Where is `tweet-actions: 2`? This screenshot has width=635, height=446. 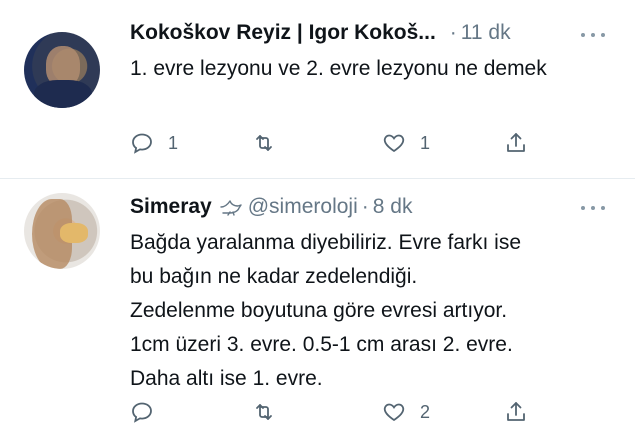 tweet-actions: 2 is located at coordinates (330, 412).